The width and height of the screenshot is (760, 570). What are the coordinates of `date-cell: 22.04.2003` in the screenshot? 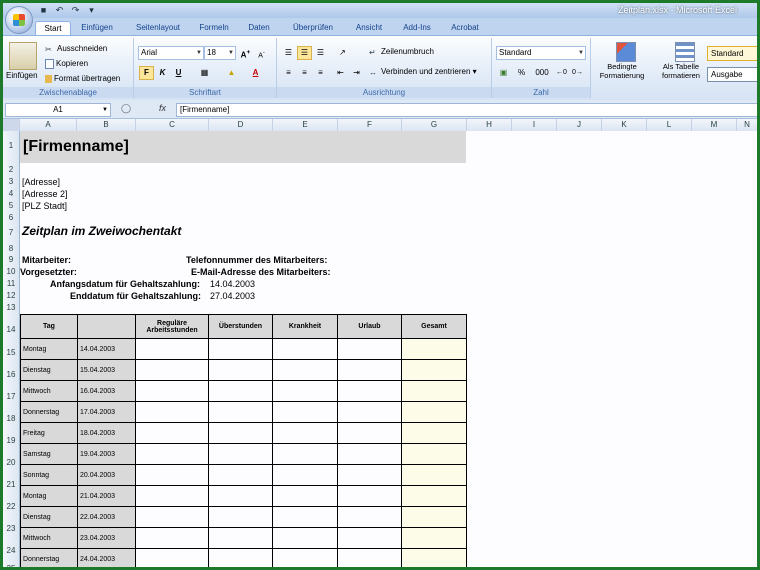 It's located at (106, 517).